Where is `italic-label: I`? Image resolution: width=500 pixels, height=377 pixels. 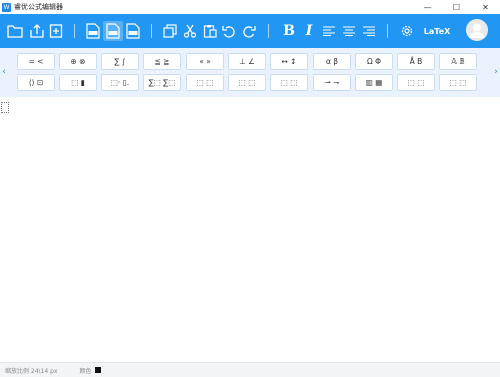
italic-label: I is located at coordinates (309, 31).